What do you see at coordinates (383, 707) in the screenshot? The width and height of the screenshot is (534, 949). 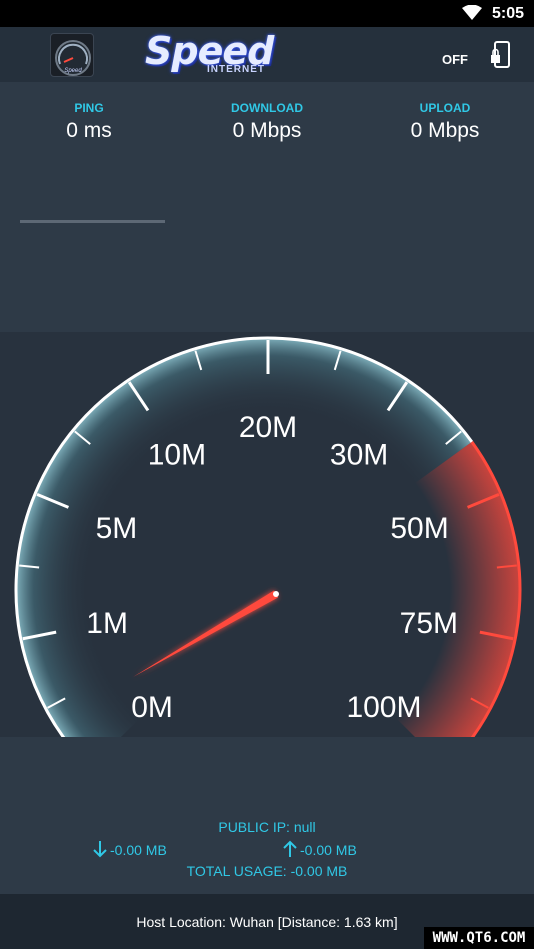 I see `gauge-label-100m: 100M` at bounding box center [383, 707].